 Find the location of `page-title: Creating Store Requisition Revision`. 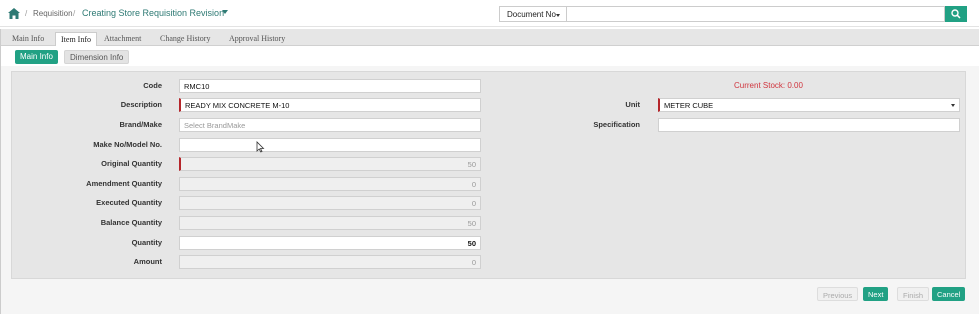

page-title: Creating Store Requisition Revision is located at coordinates (153, 13).